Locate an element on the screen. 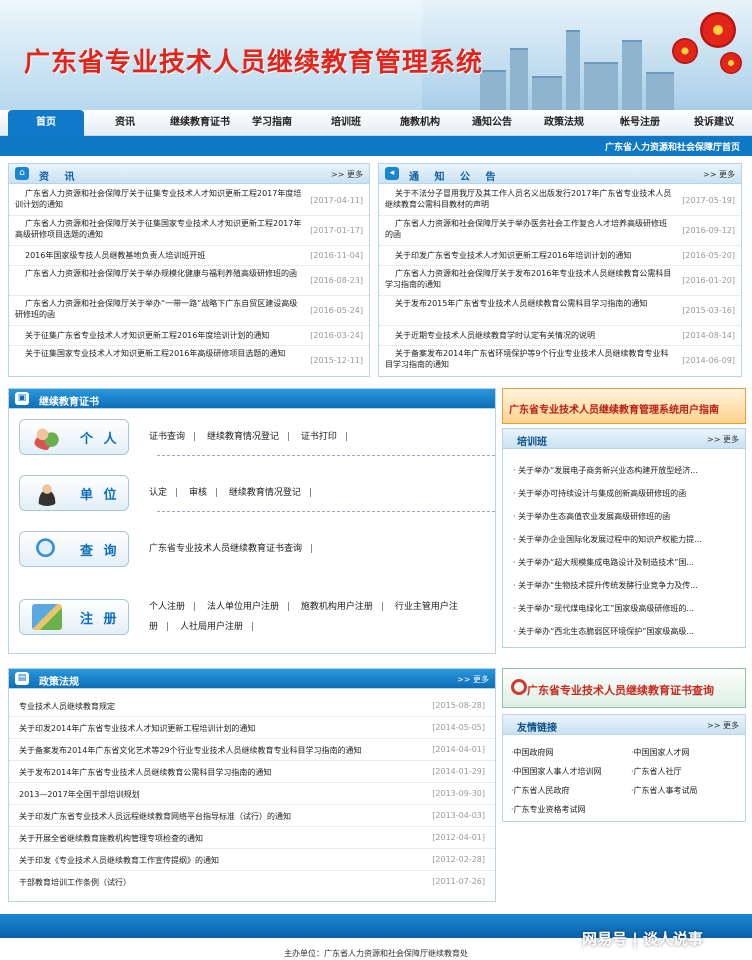  notices-more-link: >> 更多 is located at coordinates (719, 174).